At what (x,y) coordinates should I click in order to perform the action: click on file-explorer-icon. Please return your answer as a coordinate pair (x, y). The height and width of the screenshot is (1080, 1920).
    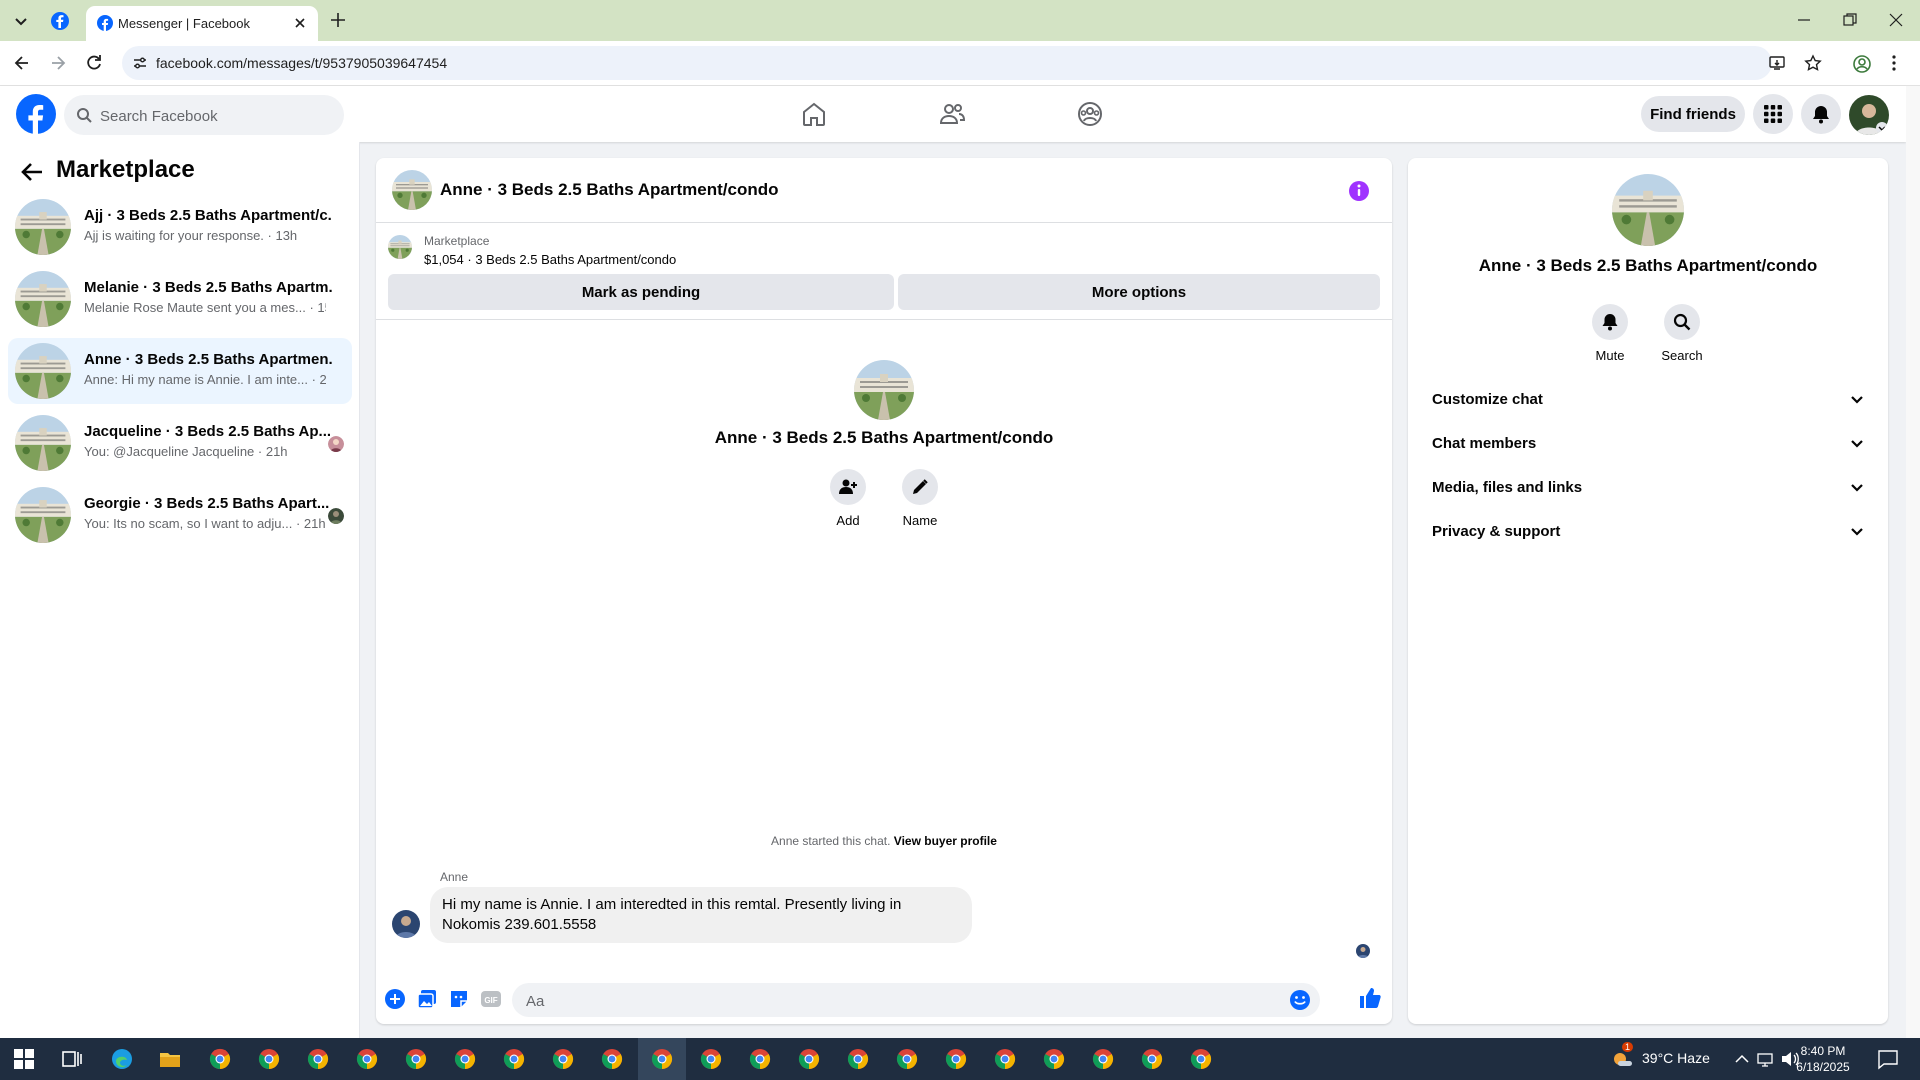
    Looking at the image, I should click on (170, 1059).